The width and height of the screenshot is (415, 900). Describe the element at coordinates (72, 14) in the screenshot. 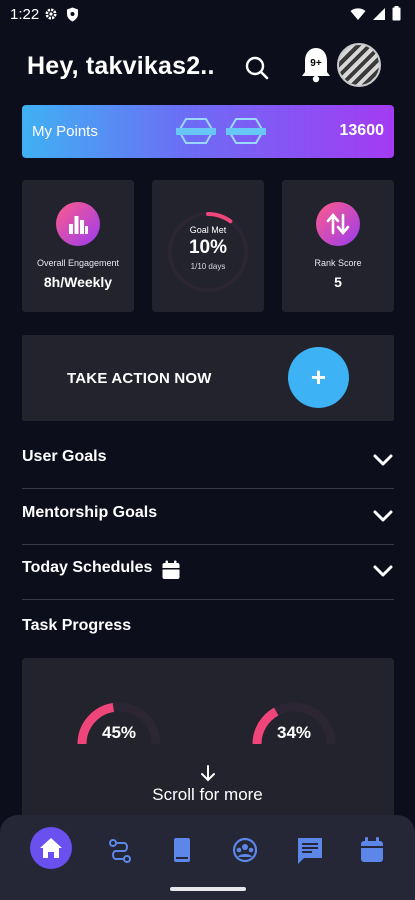

I see `shield-icon` at that location.